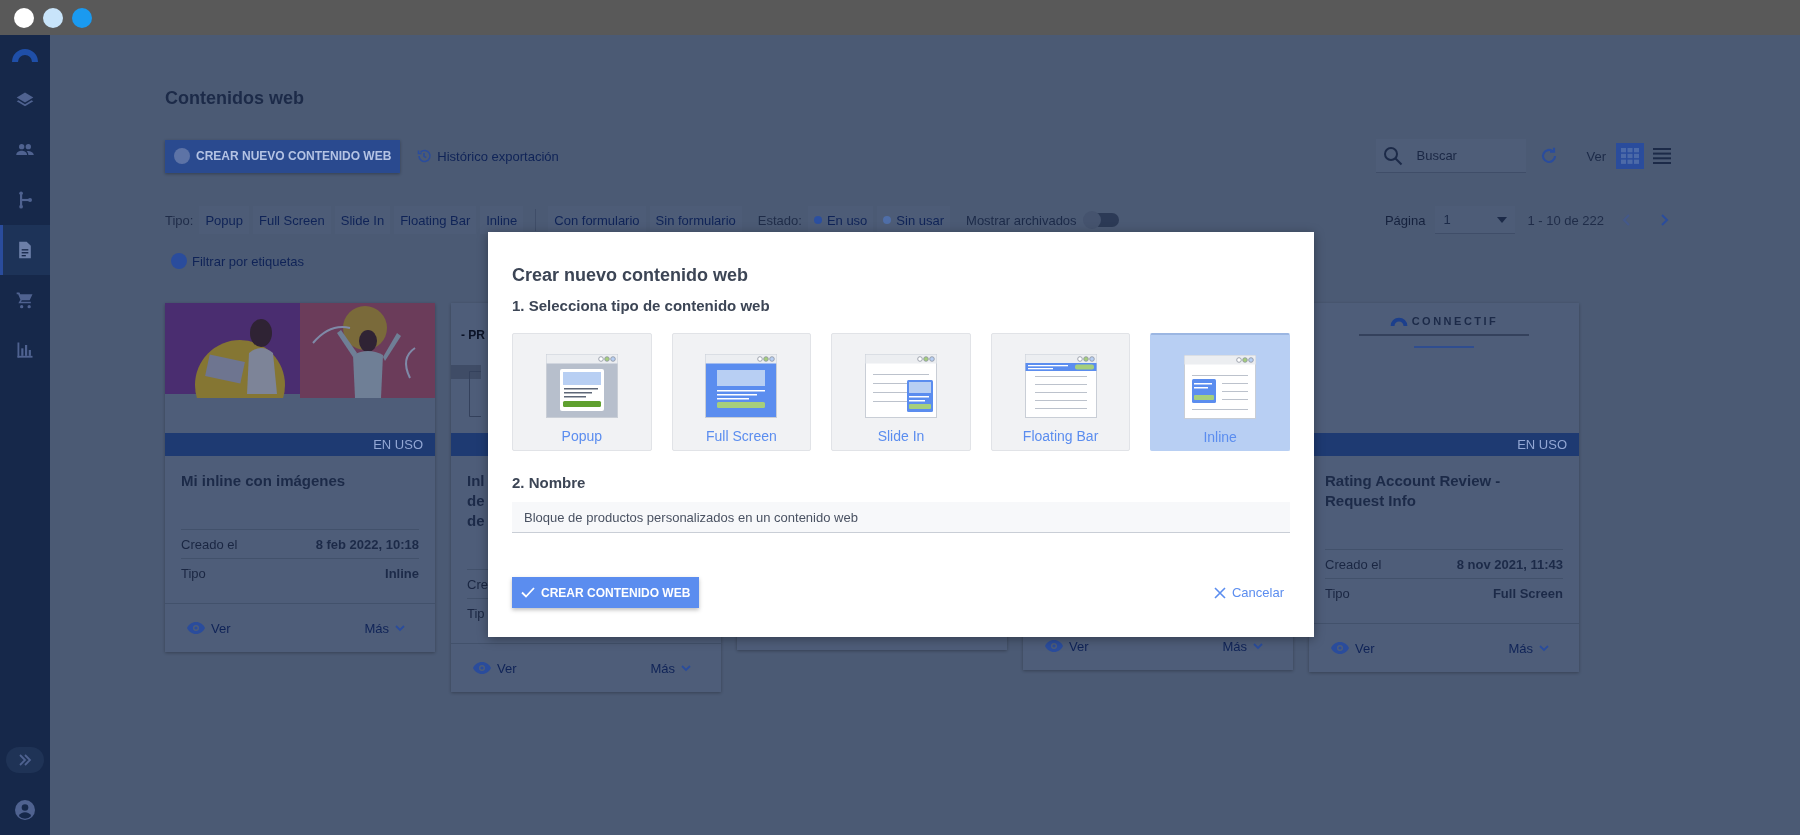  Describe the element at coordinates (487, 156) in the screenshot. I see `history-link: Histórico exportación` at that location.